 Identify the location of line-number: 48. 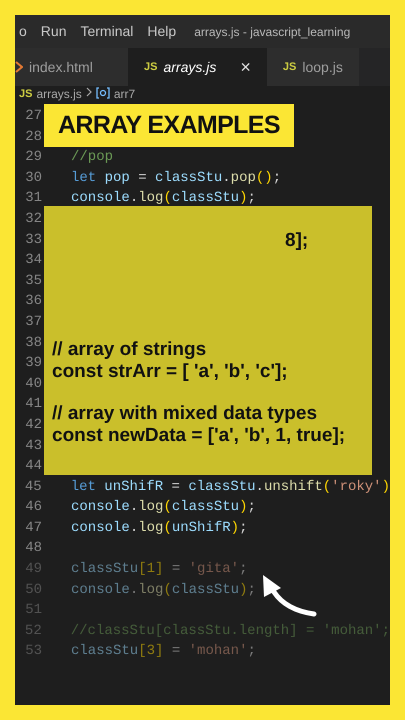
(33, 548).